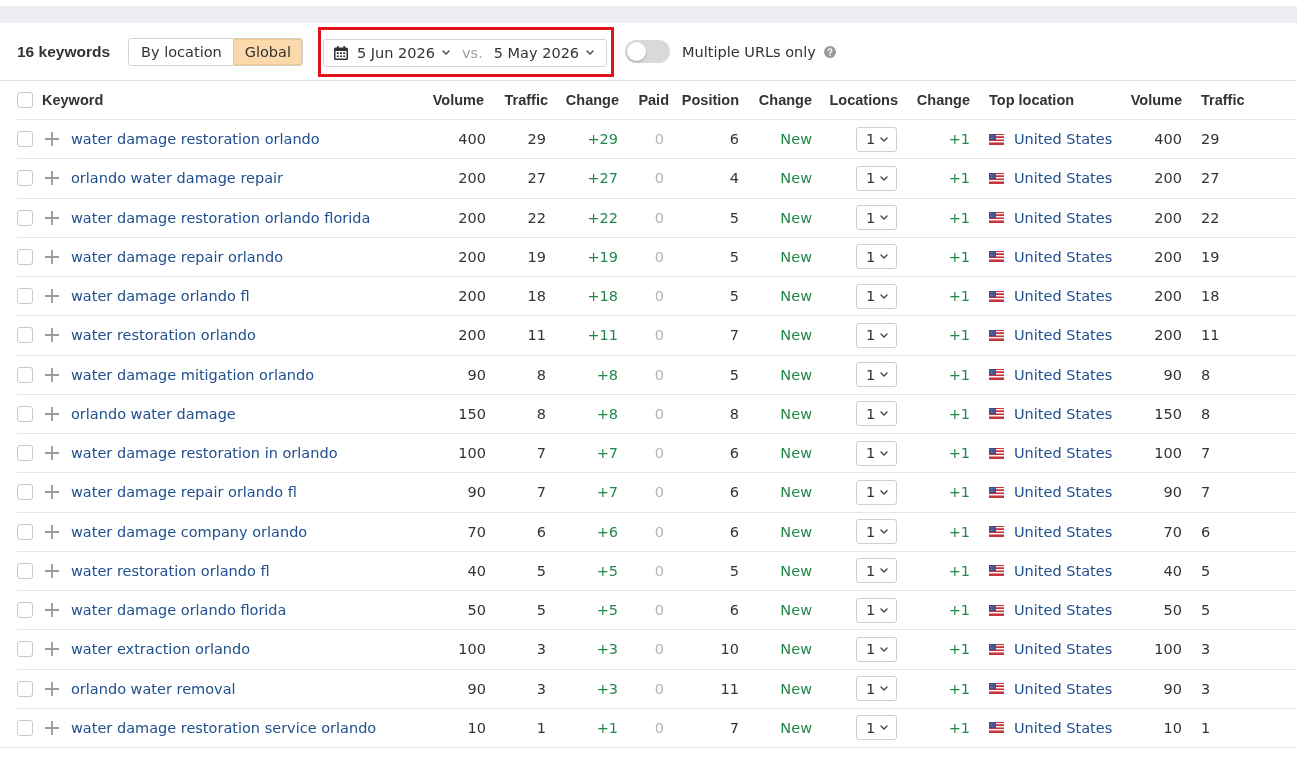 The image size is (1297, 784). I want to click on column-header: Paid, so click(653, 100).